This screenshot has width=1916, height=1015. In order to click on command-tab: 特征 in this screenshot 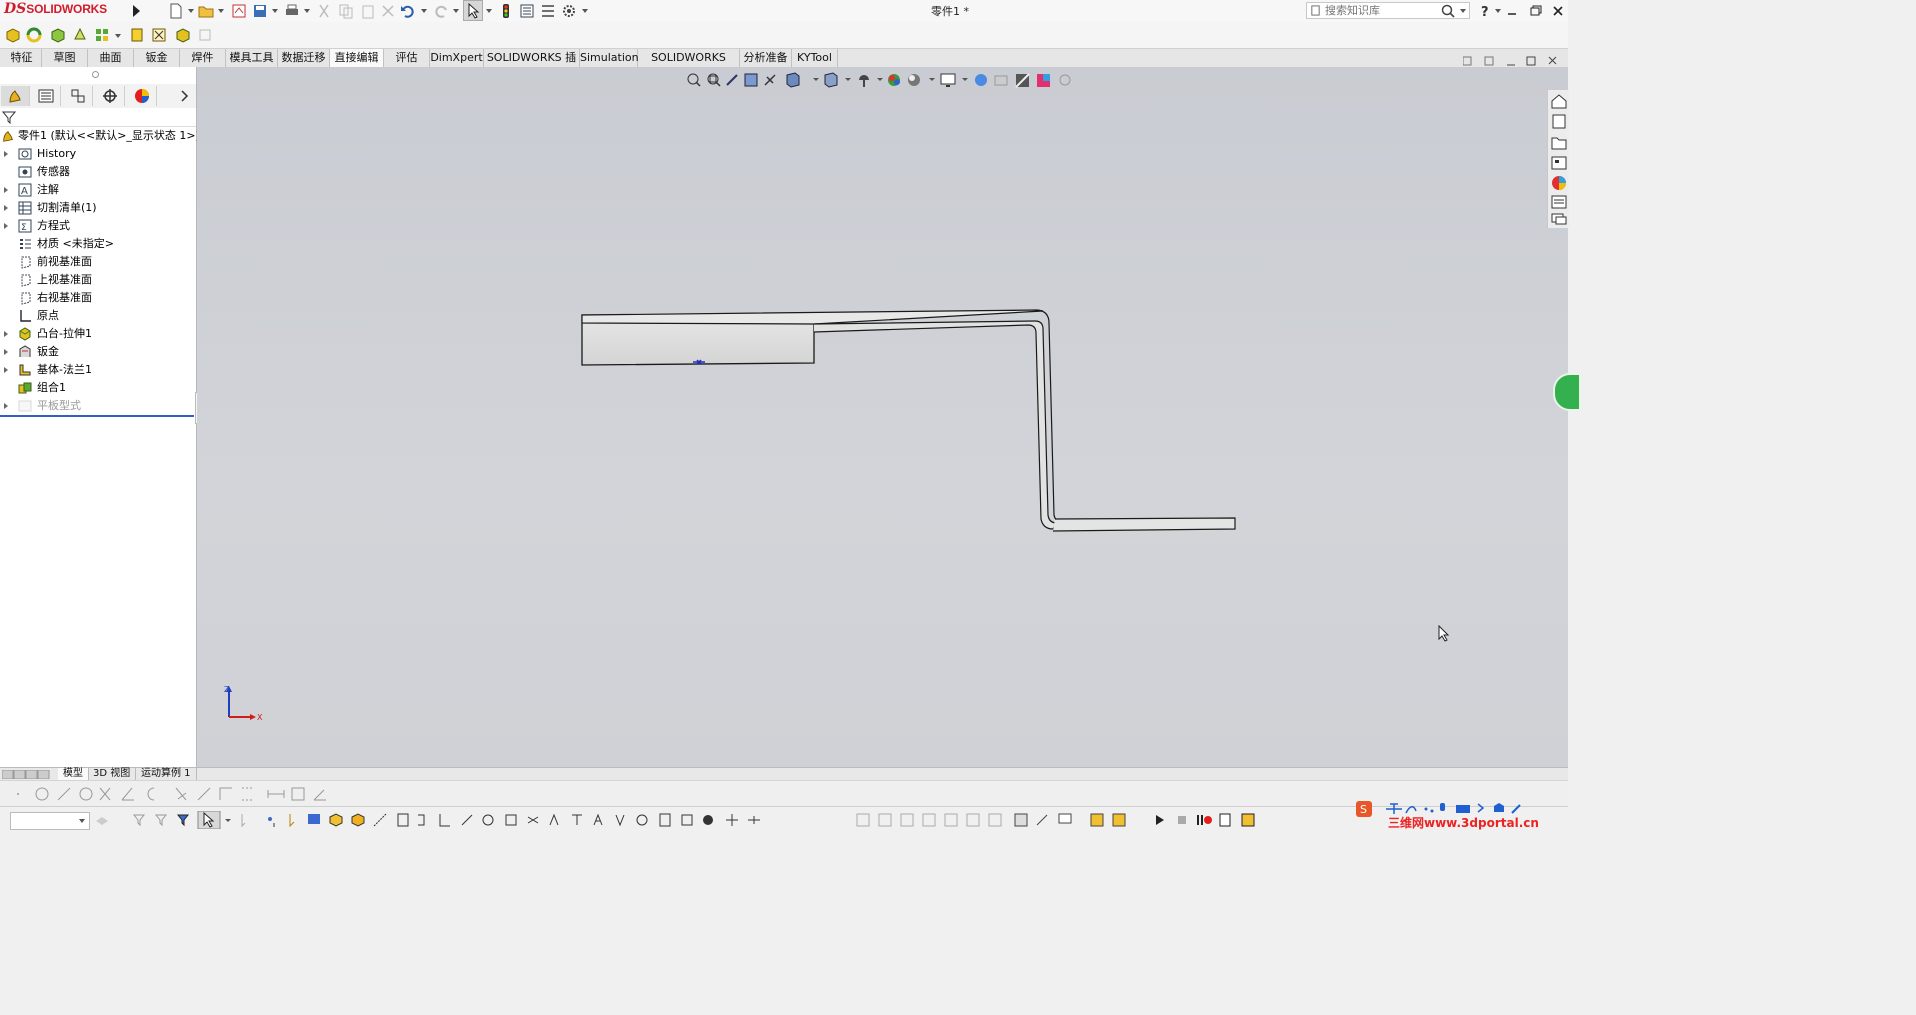, I will do `click(22, 58)`.